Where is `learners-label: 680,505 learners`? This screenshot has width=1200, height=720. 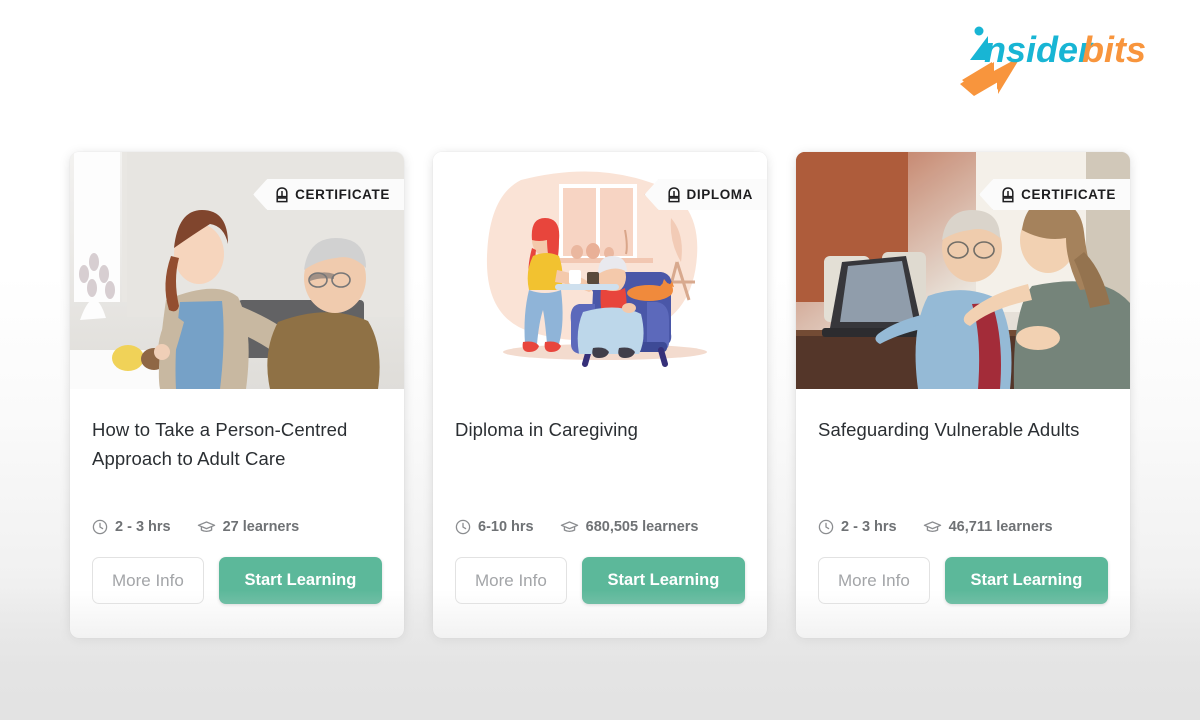 learners-label: 680,505 learners is located at coordinates (642, 527).